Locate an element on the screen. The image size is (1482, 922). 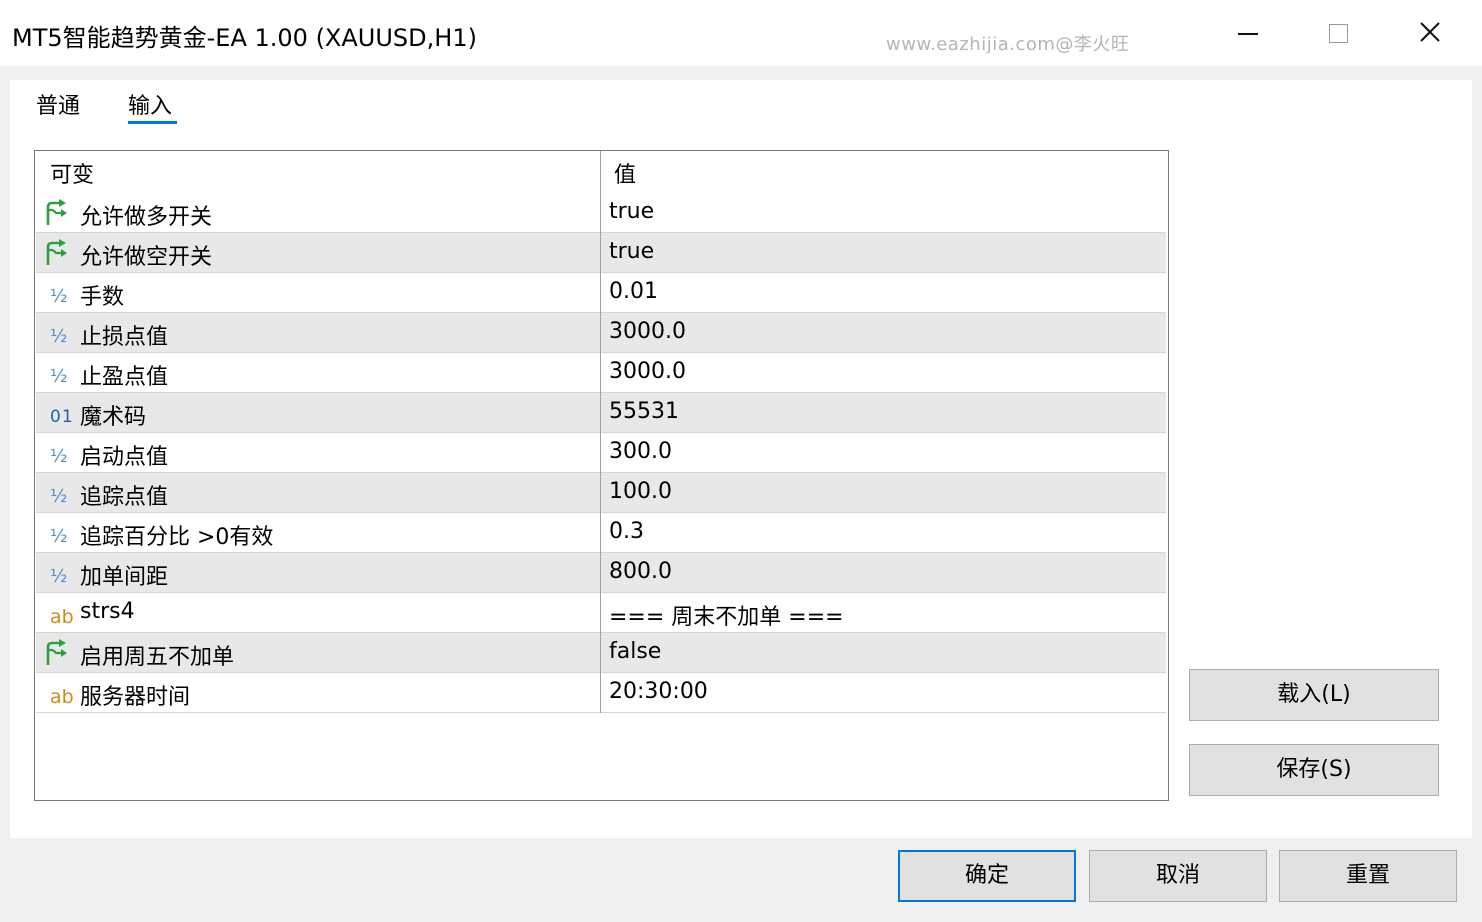
table-row: ½ 止盈点值 3000.0 is located at coordinates (601, 373).